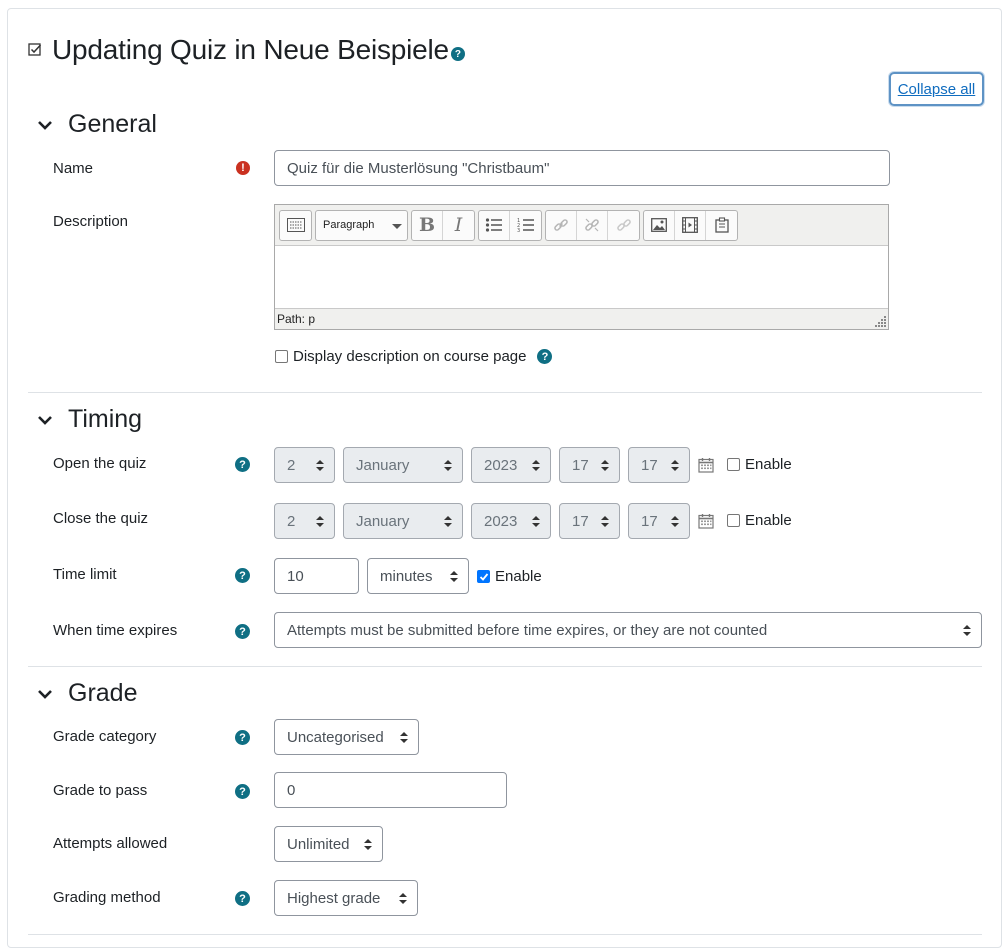  What do you see at coordinates (316, 576) in the screenshot?
I see `time-limit-input: 10` at bounding box center [316, 576].